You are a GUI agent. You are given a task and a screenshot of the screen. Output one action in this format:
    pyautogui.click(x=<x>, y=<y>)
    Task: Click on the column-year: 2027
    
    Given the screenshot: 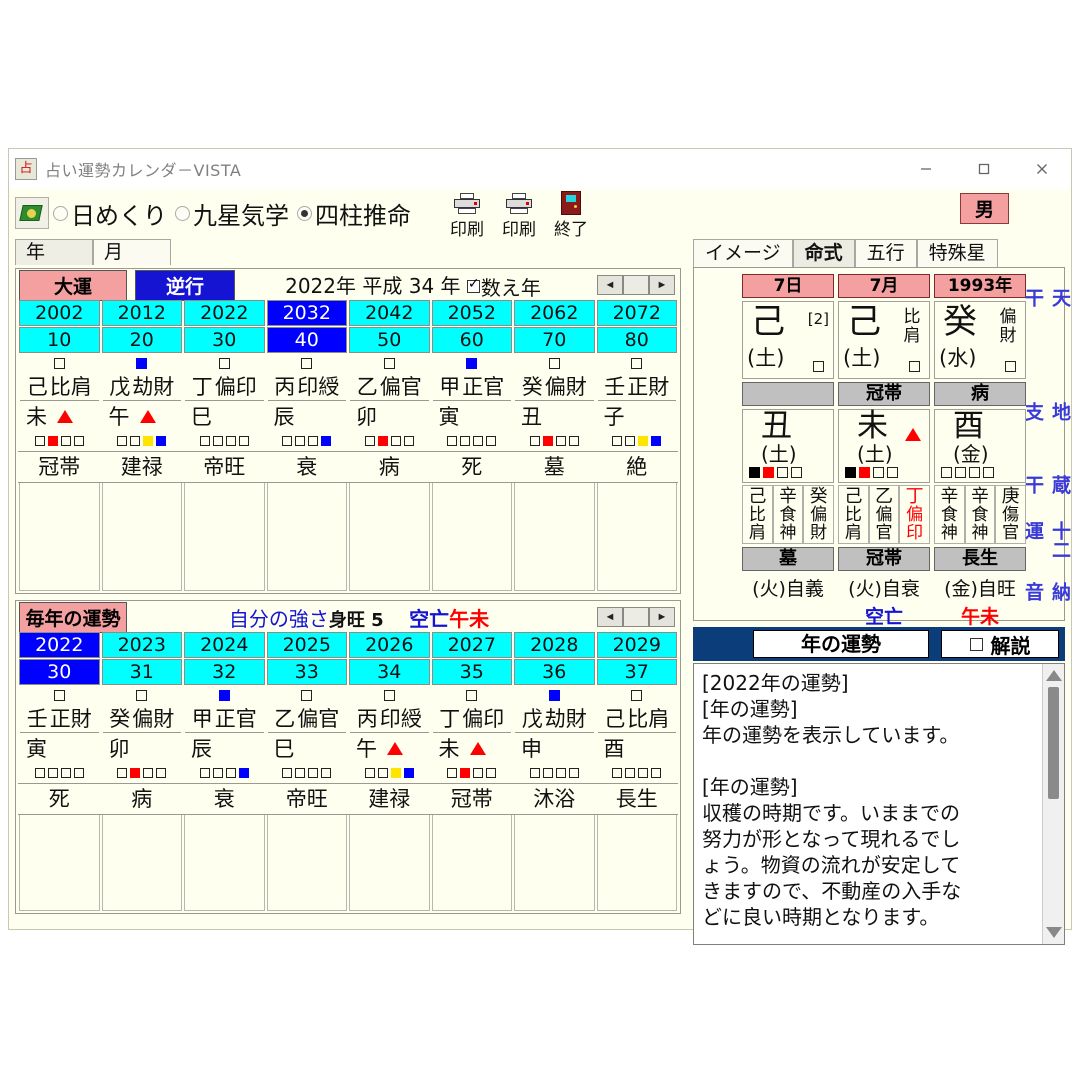 What is the action you would take?
    pyautogui.click(x=471, y=645)
    